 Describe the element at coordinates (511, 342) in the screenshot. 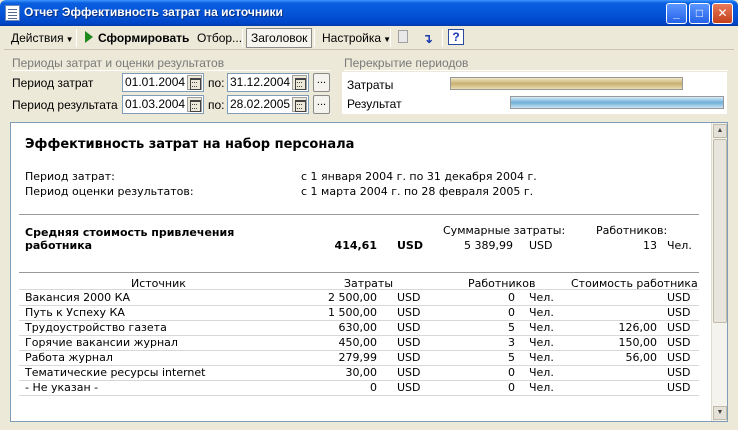

I see `cell-workers: 3` at that location.